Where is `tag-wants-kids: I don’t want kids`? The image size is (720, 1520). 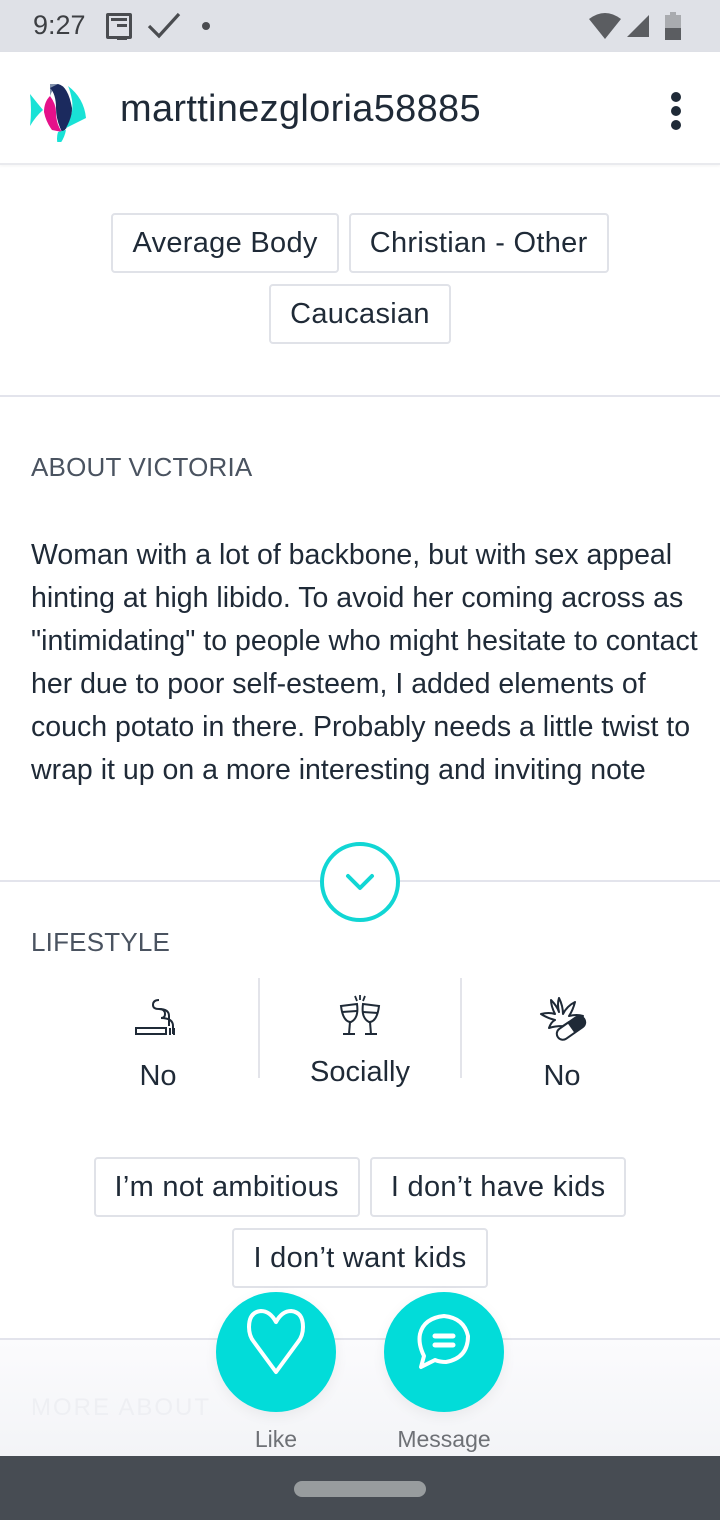
tag-wants-kids: I don’t want kids is located at coordinates (360, 1258).